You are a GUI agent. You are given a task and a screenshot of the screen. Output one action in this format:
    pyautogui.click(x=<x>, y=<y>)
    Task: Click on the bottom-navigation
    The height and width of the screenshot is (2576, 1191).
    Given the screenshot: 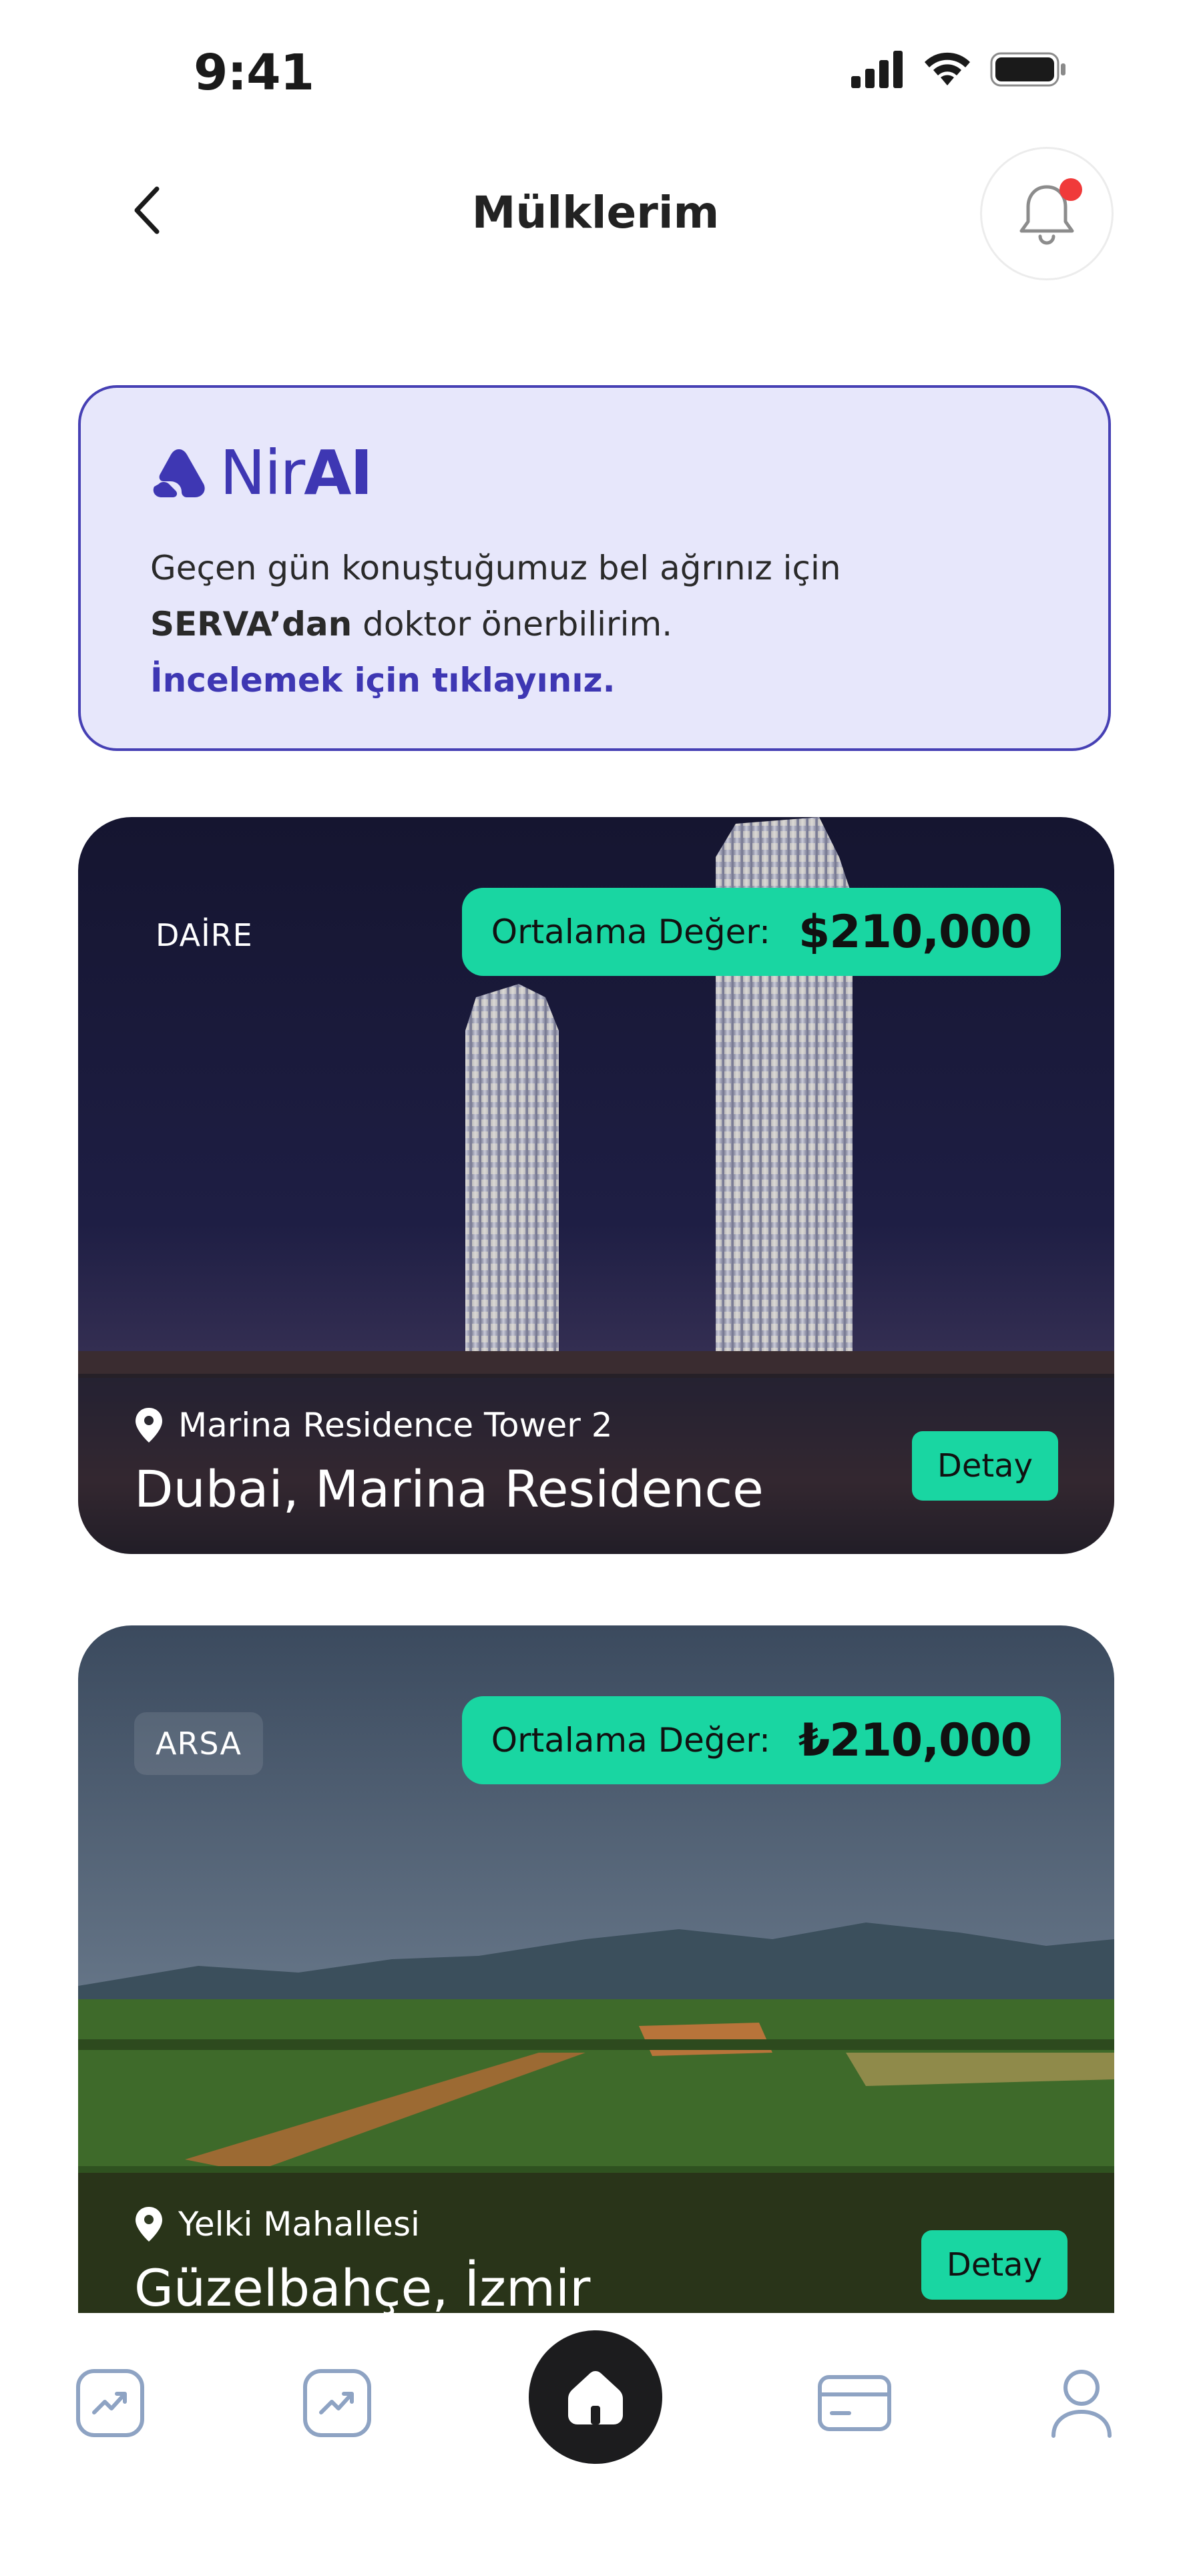 What is the action you would take?
    pyautogui.click(x=595, y=2444)
    